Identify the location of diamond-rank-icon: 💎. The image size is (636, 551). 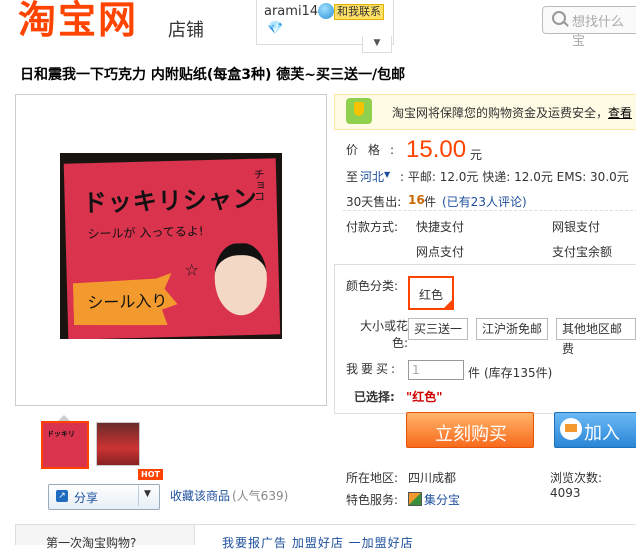
(275, 28).